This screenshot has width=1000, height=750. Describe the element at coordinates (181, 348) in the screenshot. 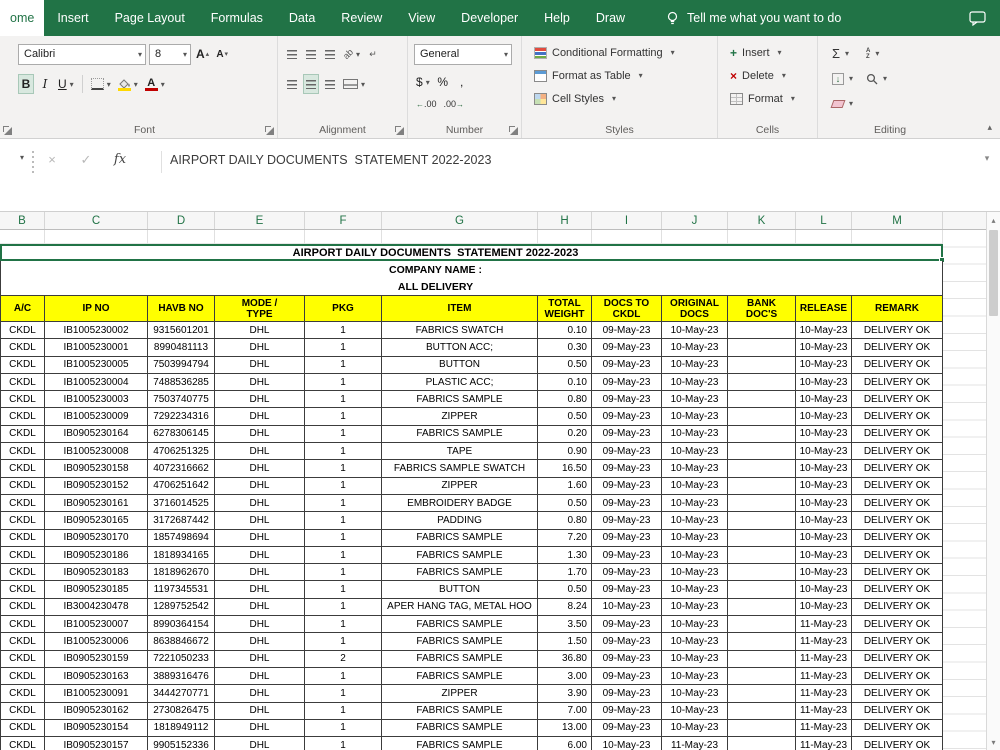

I see `cell: 8990481113` at that location.